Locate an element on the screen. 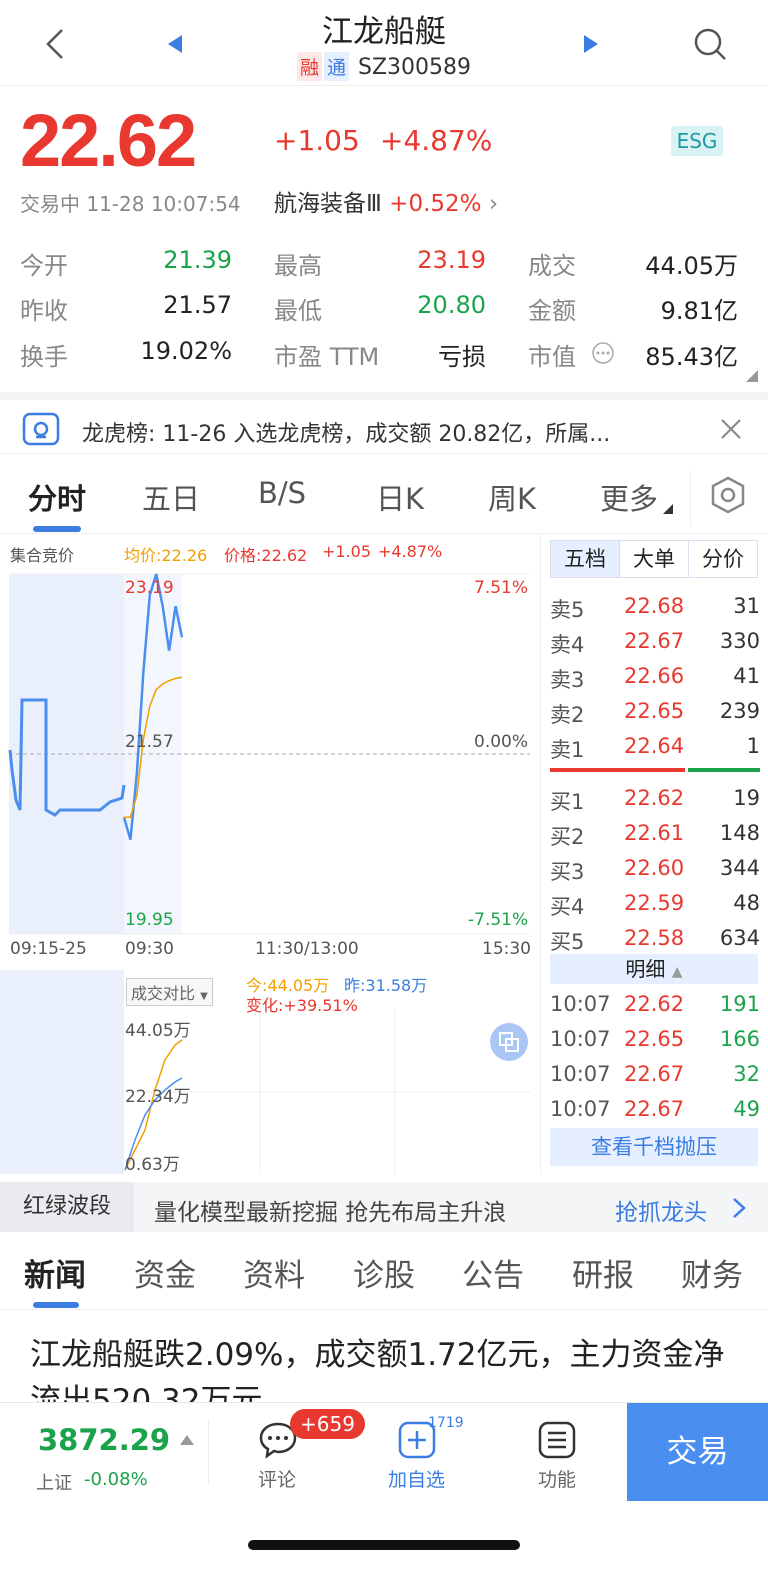 This screenshot has height=1570, width=768. level-volume: 191 is located at coordinates (739, 1004).